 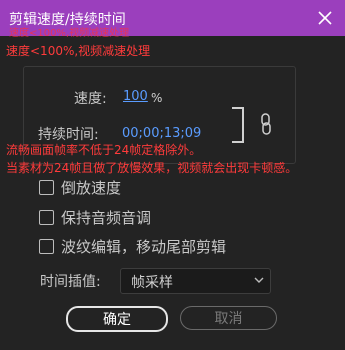 I want to click on select-value: 帧采样, so click(x=152, y=283).